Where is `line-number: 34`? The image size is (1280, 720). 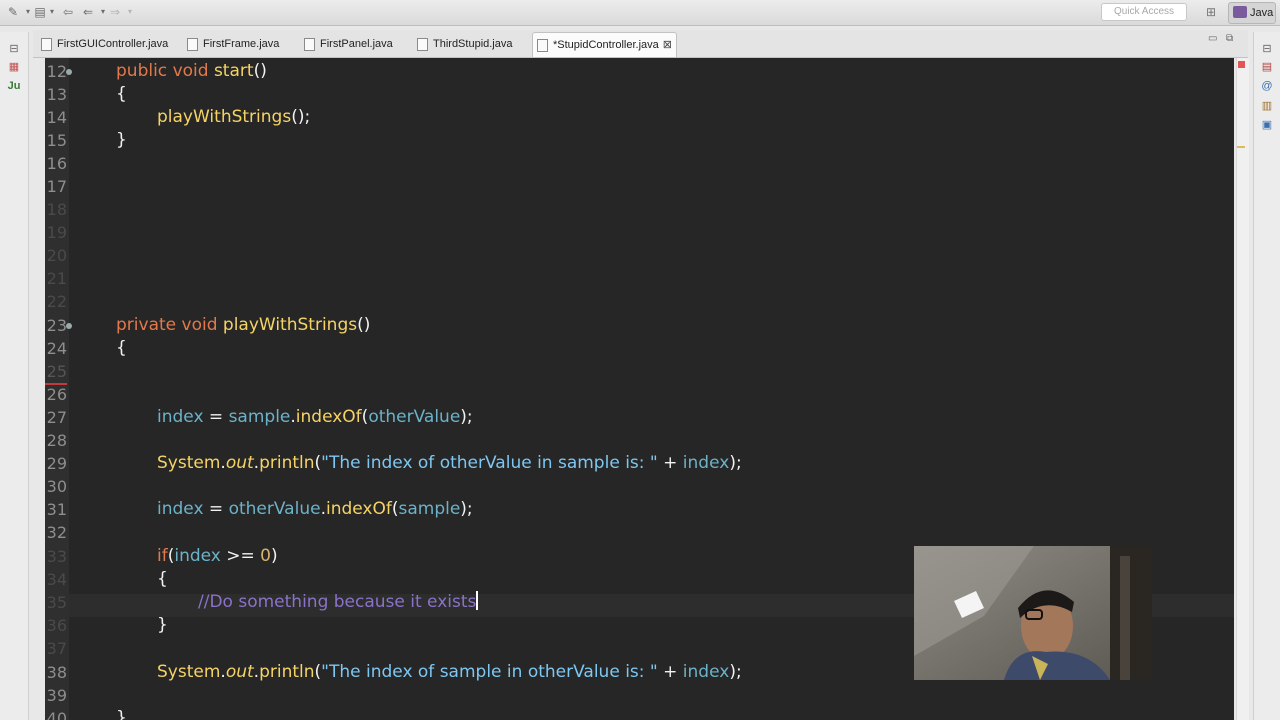 line-number: 34 is located at coordinates (56, 579).